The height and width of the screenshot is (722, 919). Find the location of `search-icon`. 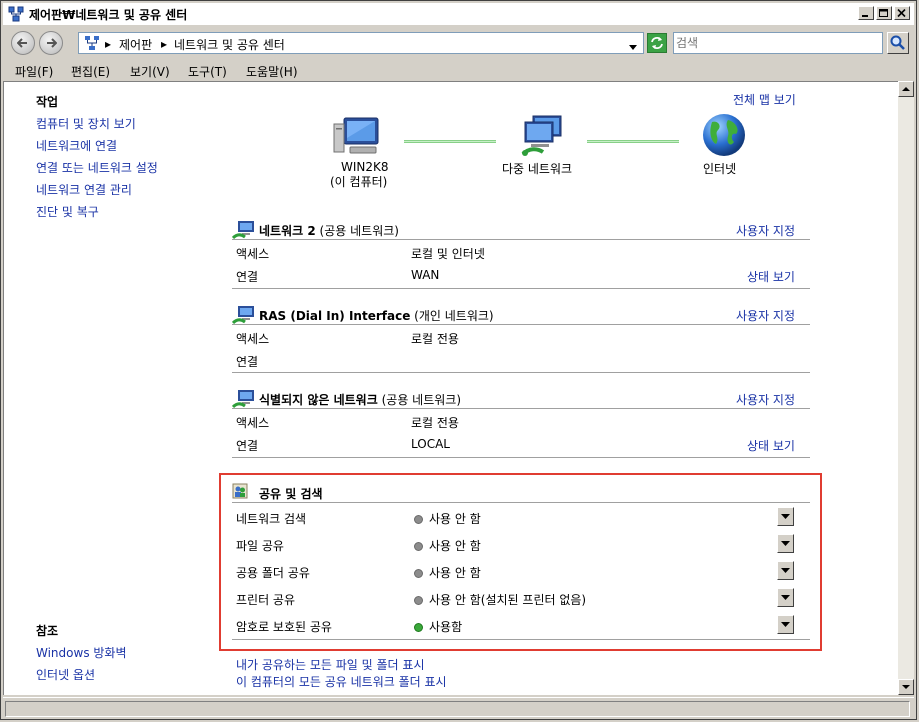

search-icon is located at coordinates (897, 42).